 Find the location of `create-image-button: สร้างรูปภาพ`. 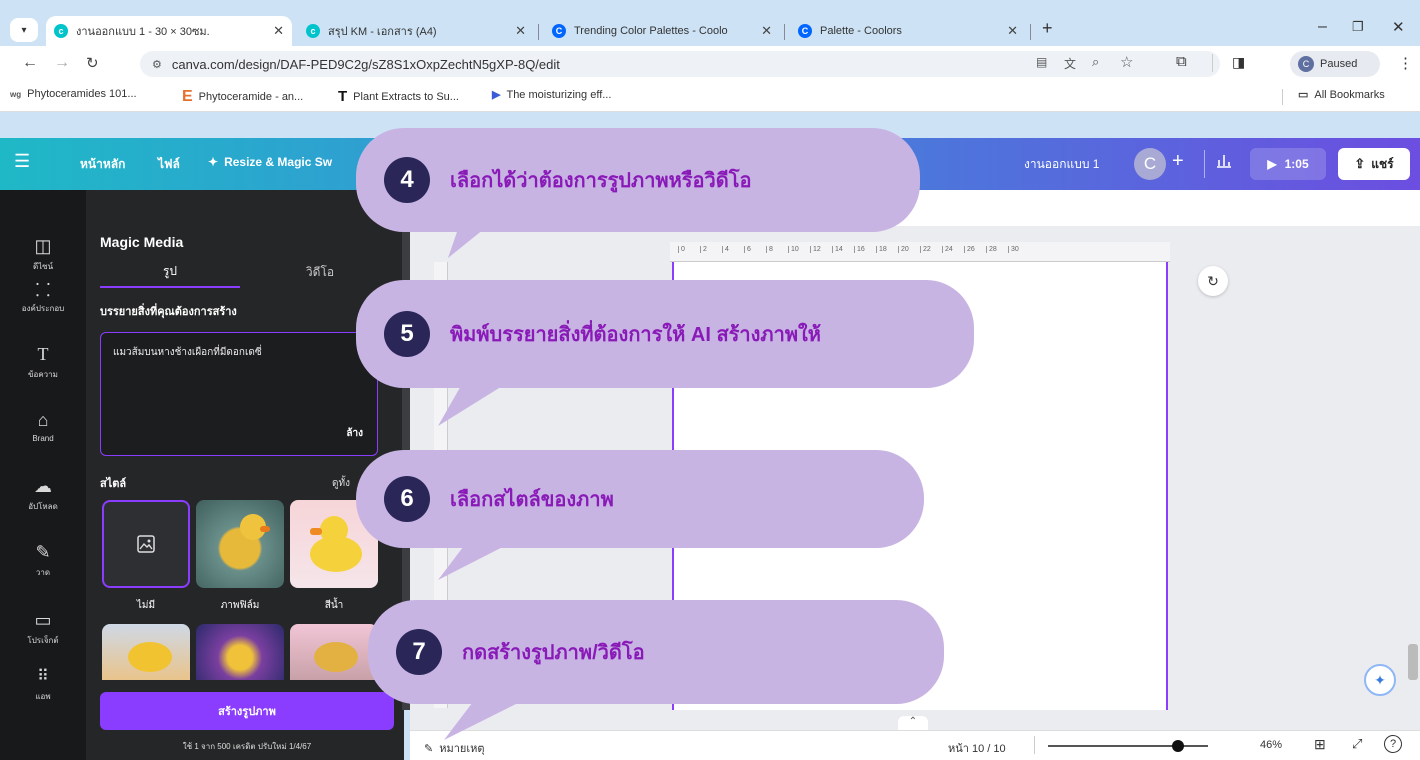

create-image-button: สร้างรูปภาพ is located at coordinates (247, 711).